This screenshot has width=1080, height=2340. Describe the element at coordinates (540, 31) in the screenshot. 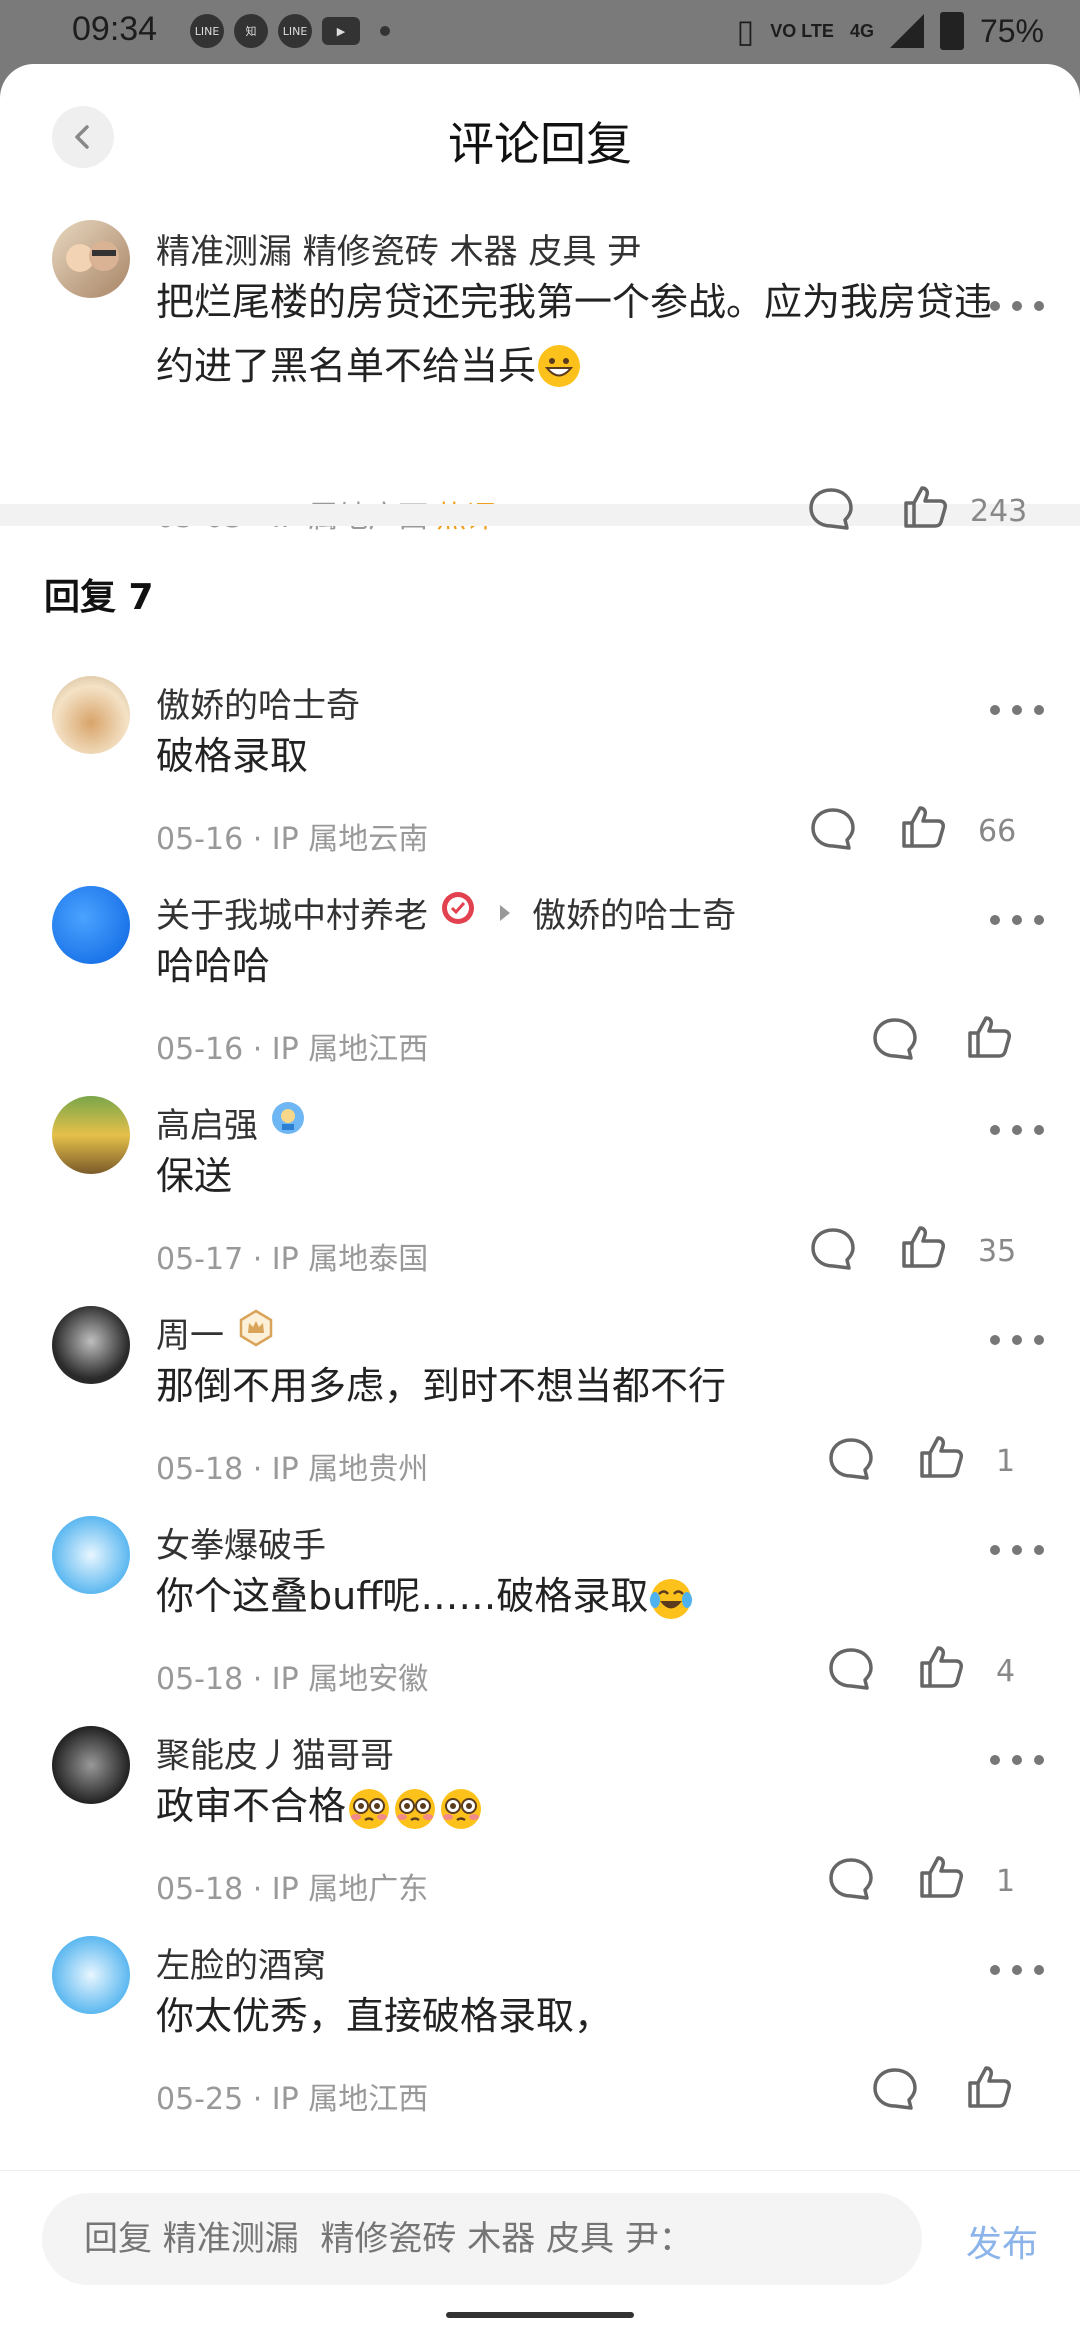

I see `status-bar: 09:34 LINE 知 LINE ▶ ▯ VO LTE 4G 75%` at that location.